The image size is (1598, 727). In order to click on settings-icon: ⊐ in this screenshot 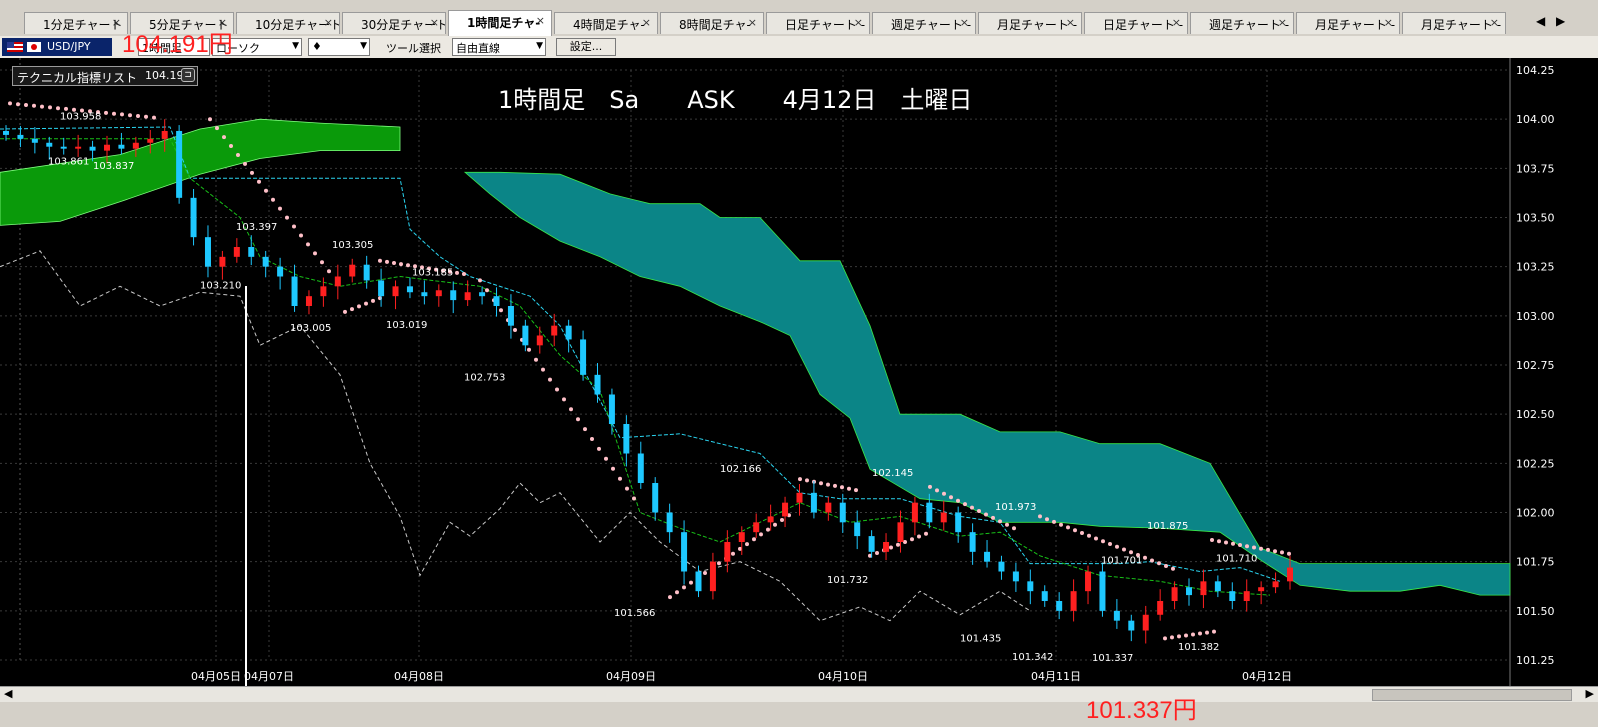, I will do `click(188, 75)`.